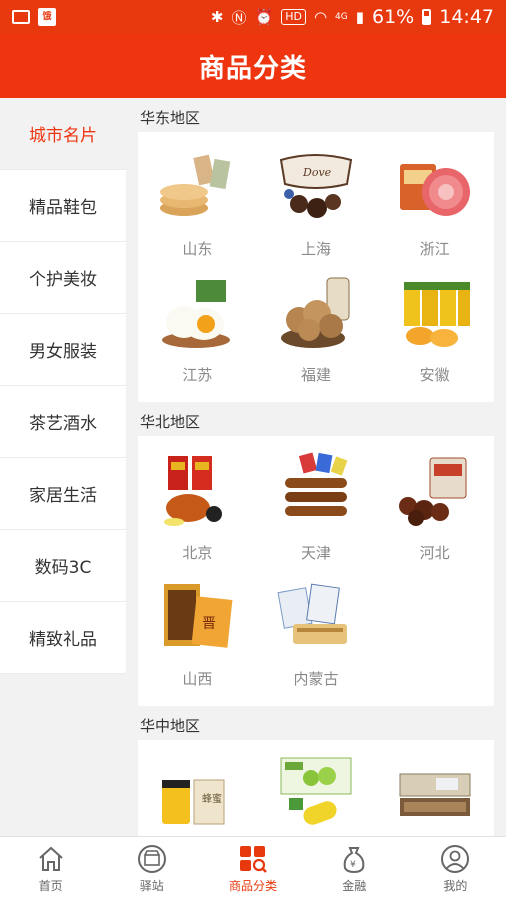  I want to click on status-bar: 饿 ✱ Ⓝ ⏰ HD ◠ 4G ▮ 61% 14:47, so click(253, 17).